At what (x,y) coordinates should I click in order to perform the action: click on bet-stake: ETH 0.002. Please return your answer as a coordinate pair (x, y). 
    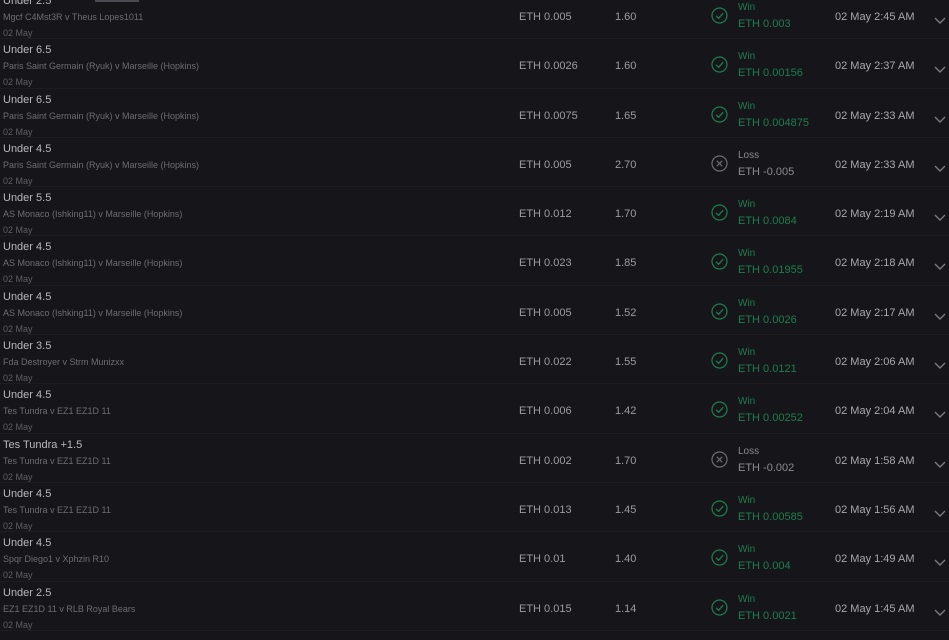
    Looking at the image, I should click on (545, 460).